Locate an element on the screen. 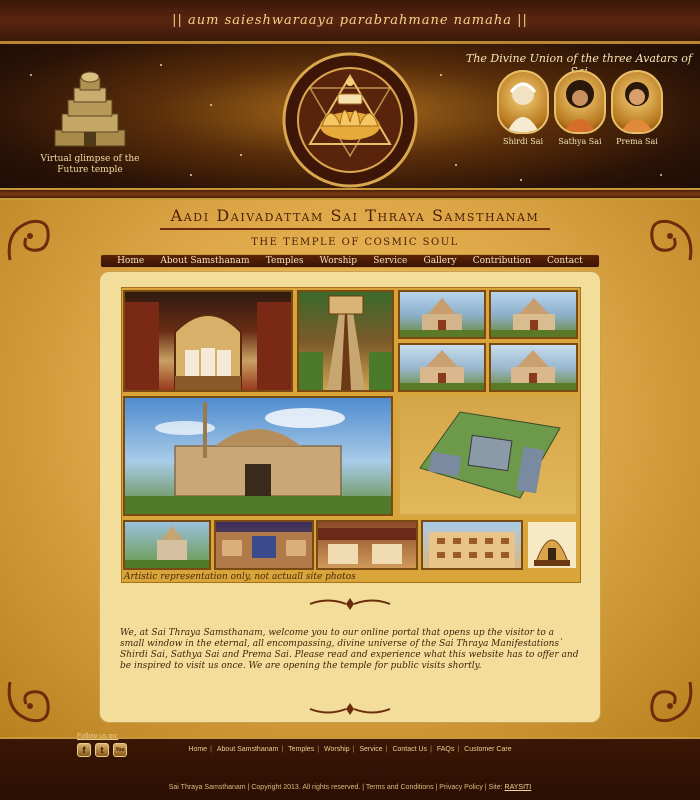  temple-caption: Virtual glimpse of the Future temple is located at coordinates (90, 164).